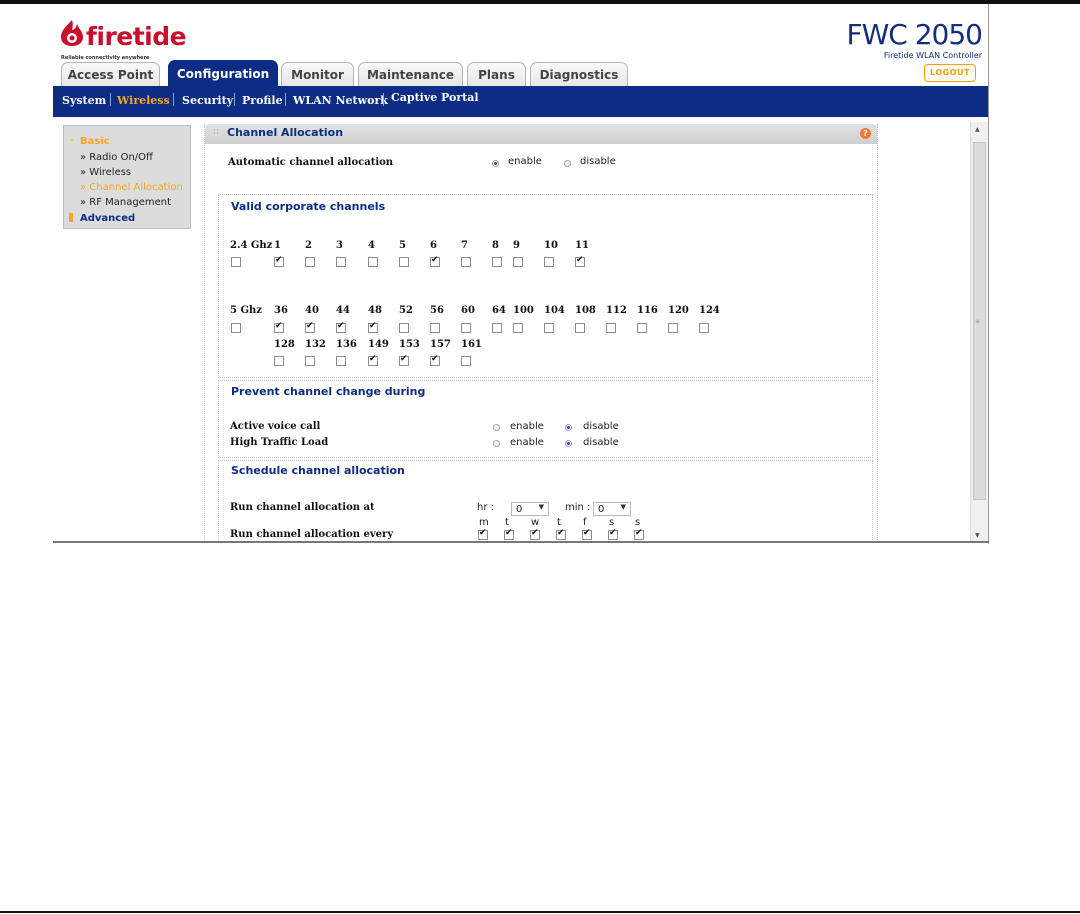 The image size is (1080, 914). I want to click on traffic-enable-label: enable, so click(527, 442).